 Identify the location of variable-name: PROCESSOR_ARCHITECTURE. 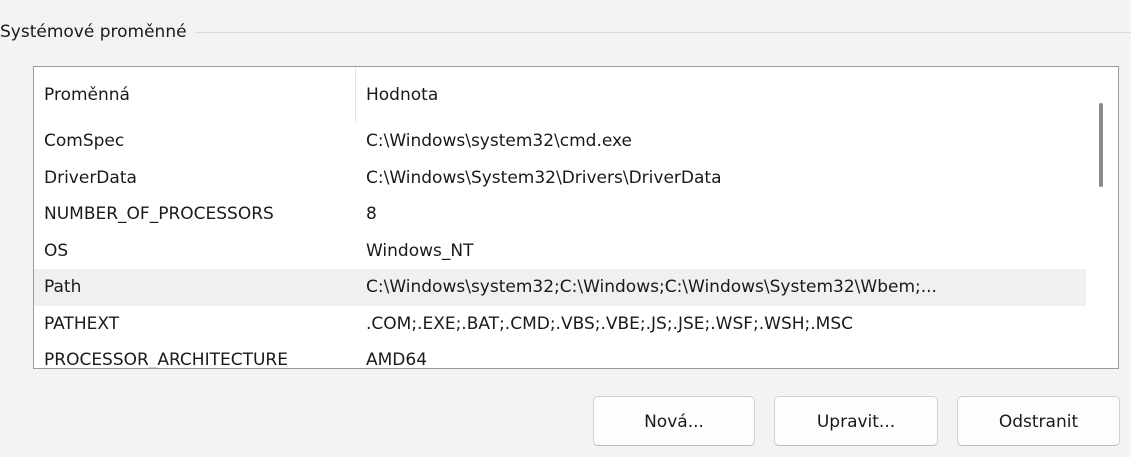
(166, 359).